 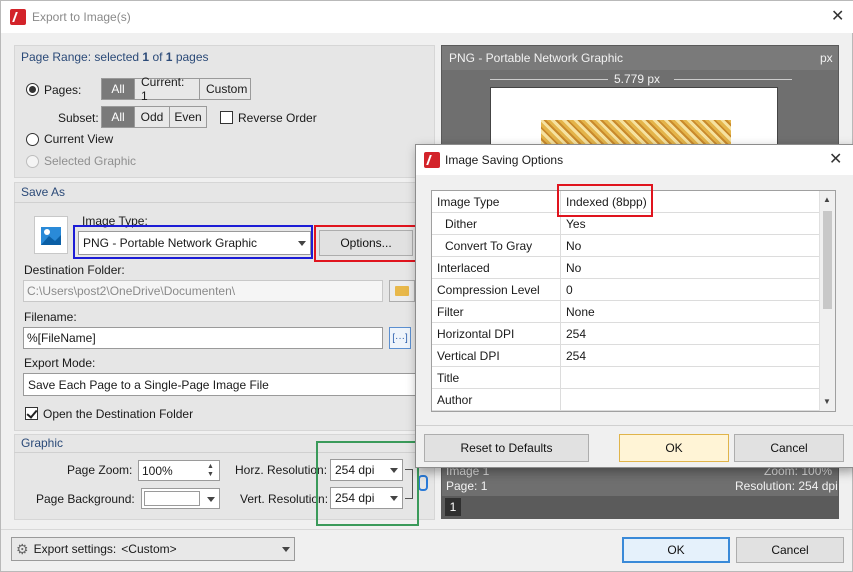 What do you see at coordinates (835, 160) in the screenshot?
I see `dialog-close-icon: ✕` at bounding box center [835, 160].